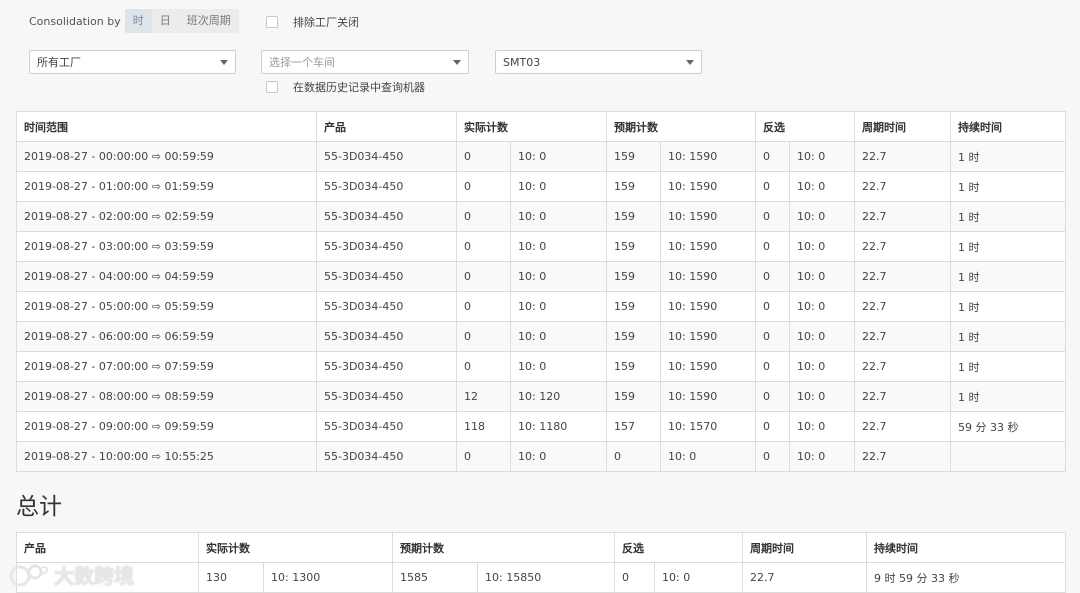 Image resolution: width=1080 pixels, height=593 pixels. I want to click on table-header-row: 时间范围 产品 实际计数 预期计数 反选 周期时间 持续时间, so click(541, 126).